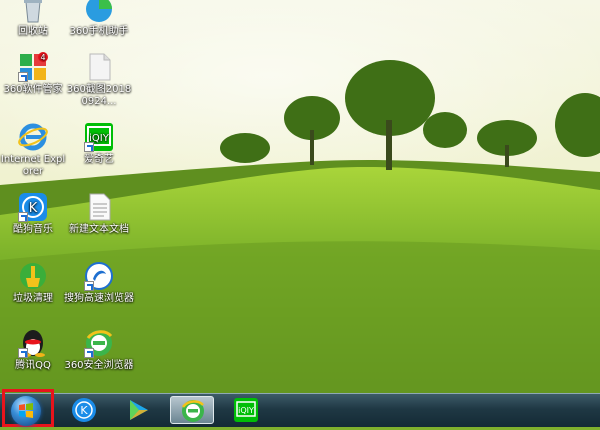 This screenshot has width=600, height=430. What do you see at coordinates (26, 411) in the screenshot?
I see `windows-start-orb-icon` at bounding box center [26, 411].